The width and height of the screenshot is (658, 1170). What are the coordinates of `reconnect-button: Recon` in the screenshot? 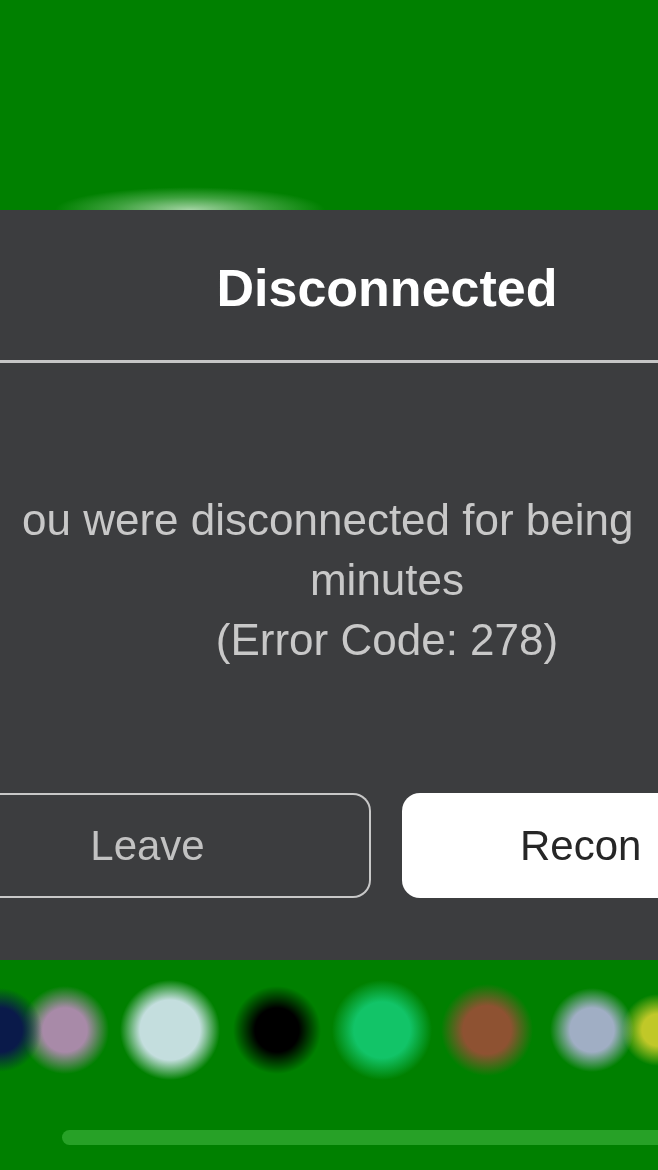 It's located at (530, 845).